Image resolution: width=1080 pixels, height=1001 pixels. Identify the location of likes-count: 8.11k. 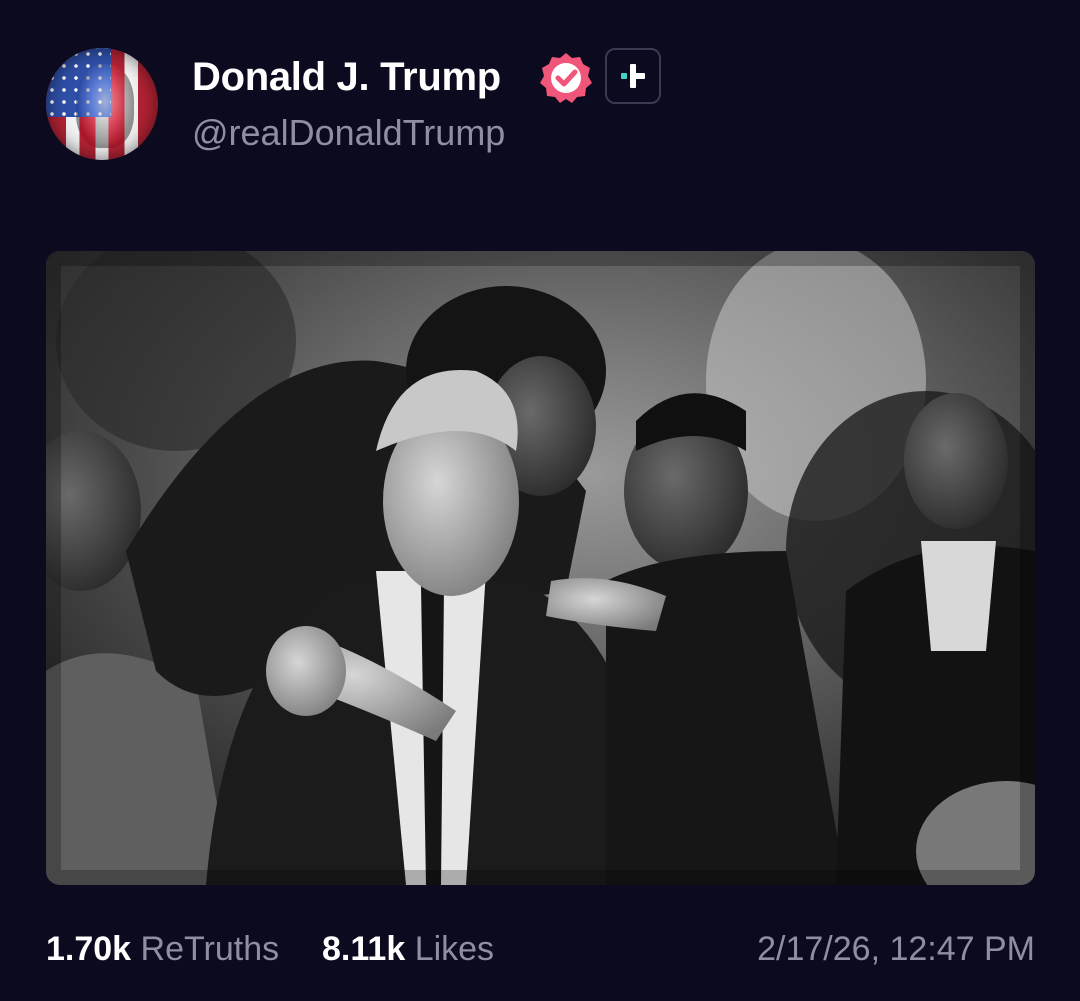
(363, 949).